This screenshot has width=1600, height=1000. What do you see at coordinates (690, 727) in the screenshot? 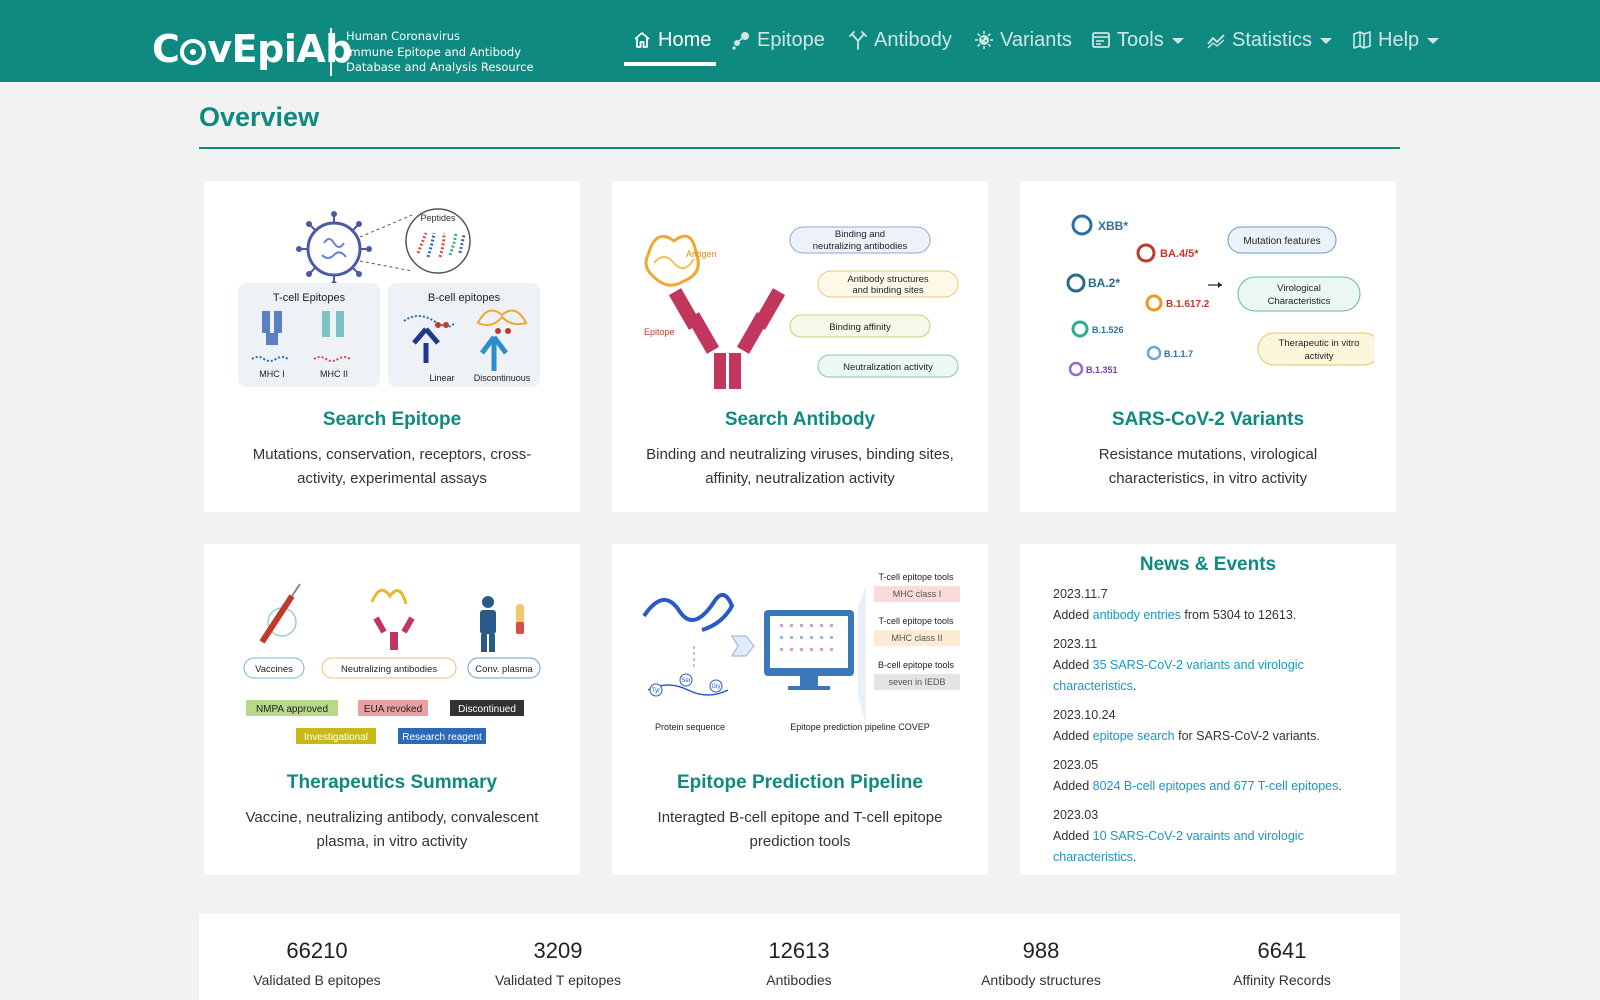
I see `svg-text: Protein sequence` at bounding box center [690, 727].